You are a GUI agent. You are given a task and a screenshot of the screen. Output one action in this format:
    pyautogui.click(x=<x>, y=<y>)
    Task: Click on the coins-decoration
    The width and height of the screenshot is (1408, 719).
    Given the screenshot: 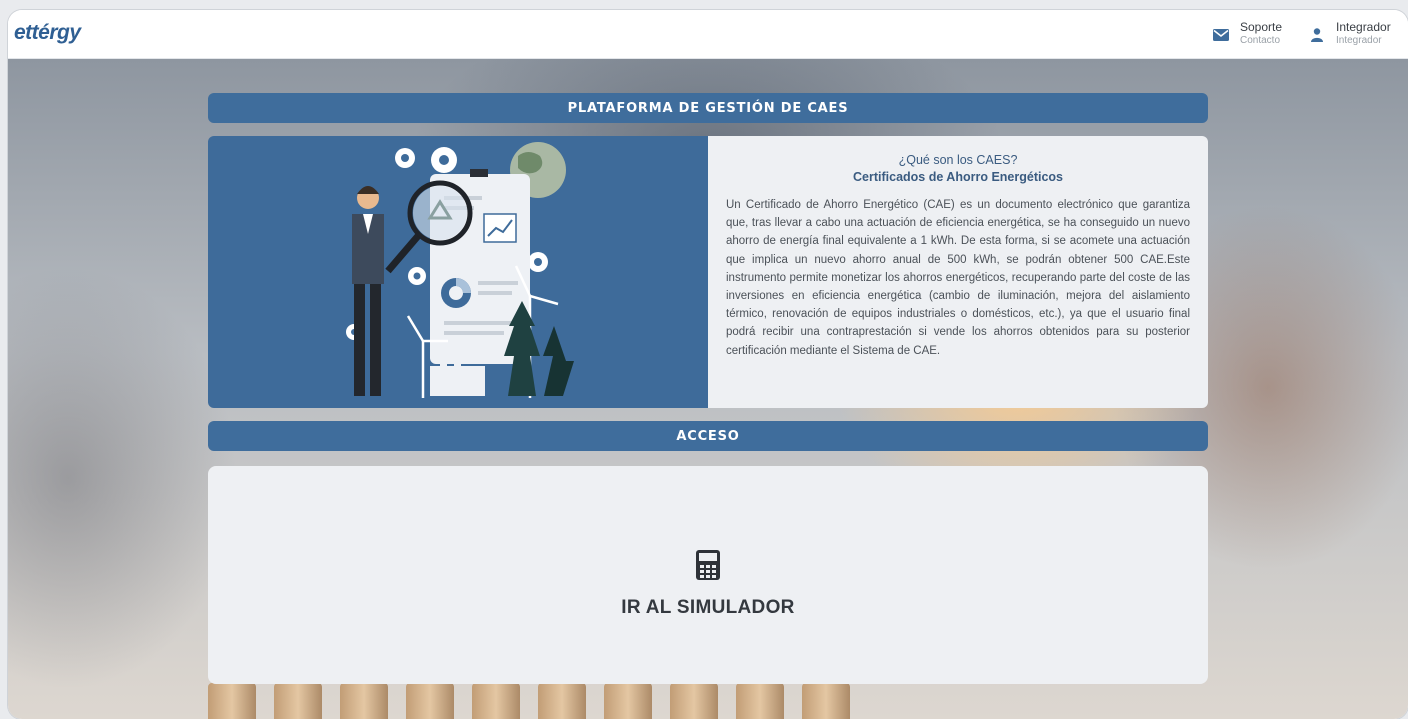 What is the action you would take?
    pyautogui.click(x=529, y=701)
    